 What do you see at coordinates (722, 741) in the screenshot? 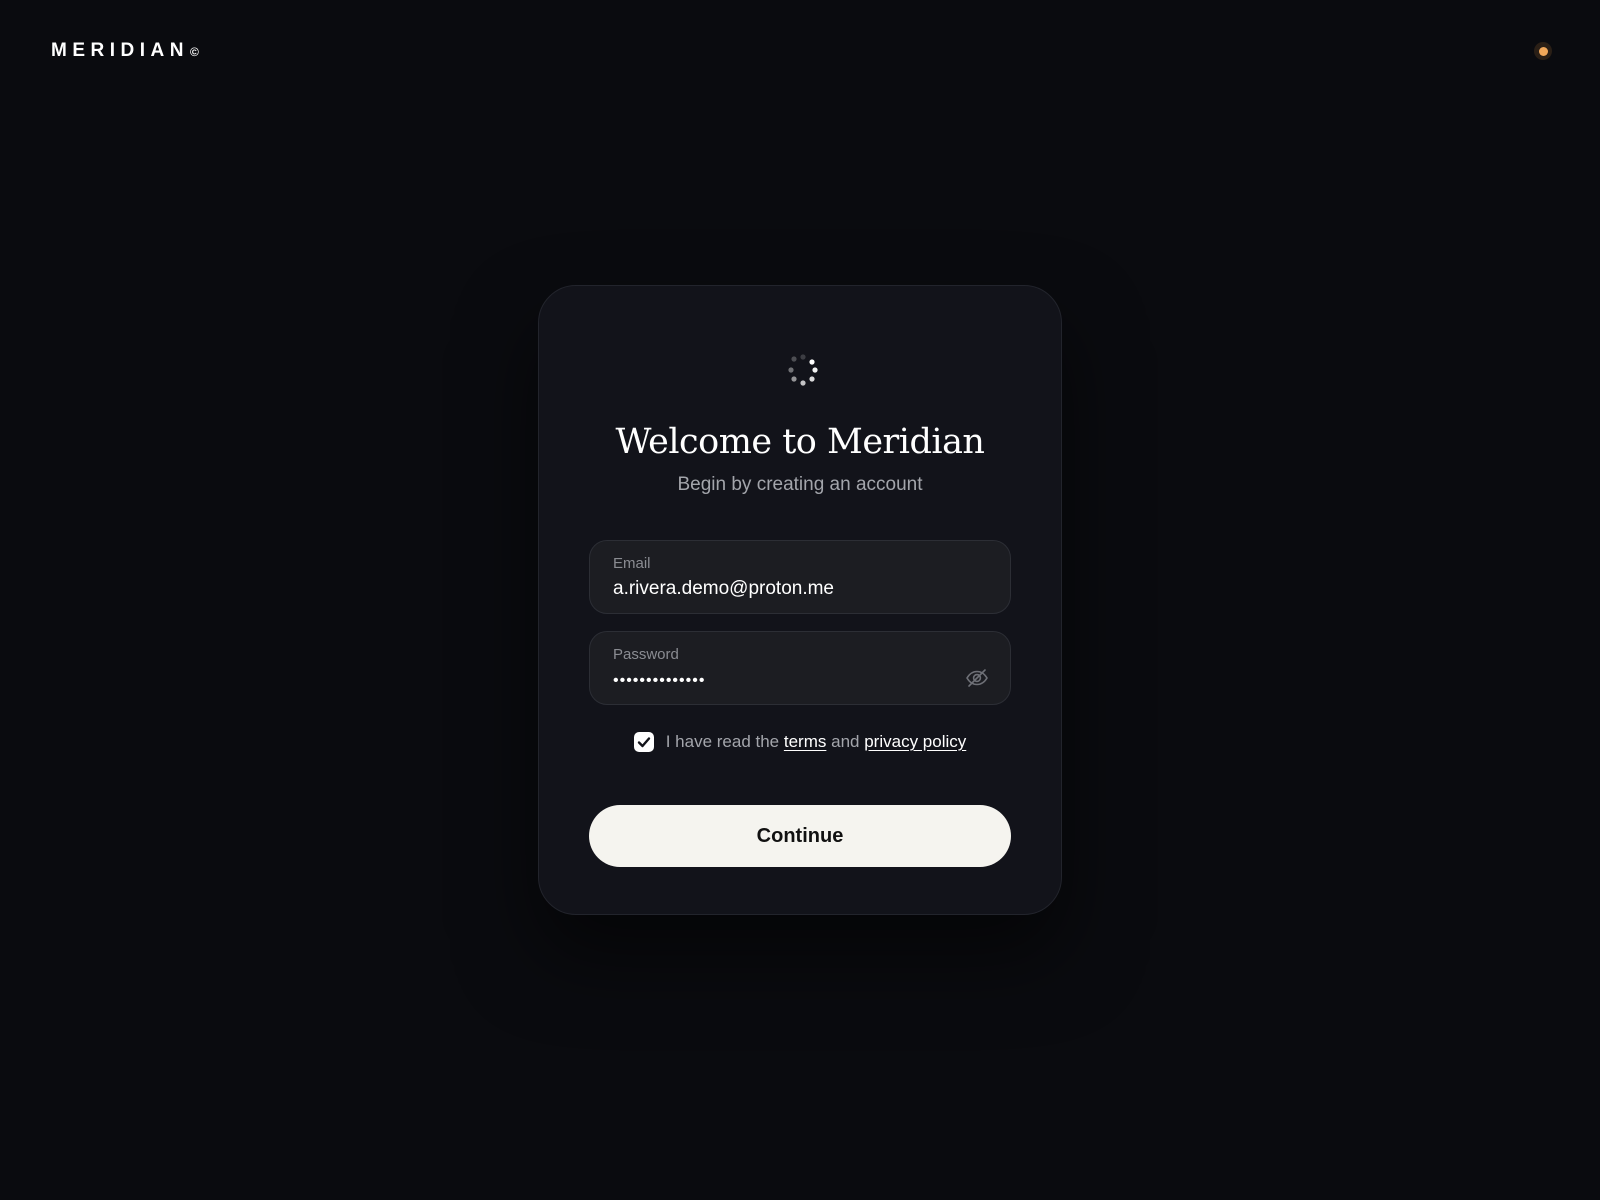
I see `consent-text-prefix: I have read the` at bounding box center [722, 741].